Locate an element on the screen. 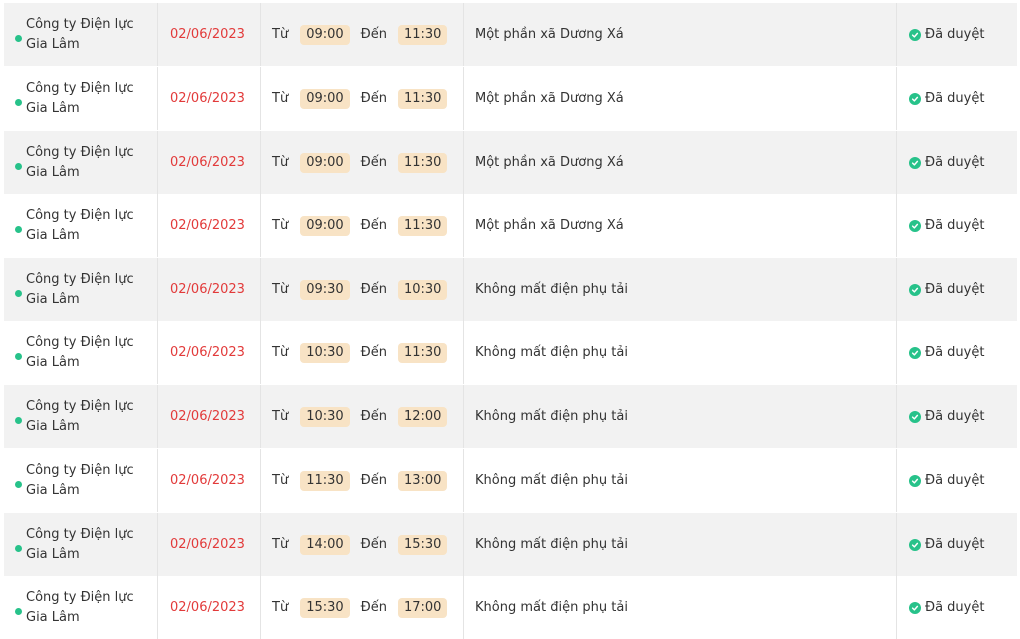  time-range-cell: Từ 09:00 Đến 11:30 is located at coordinates (362, 162).